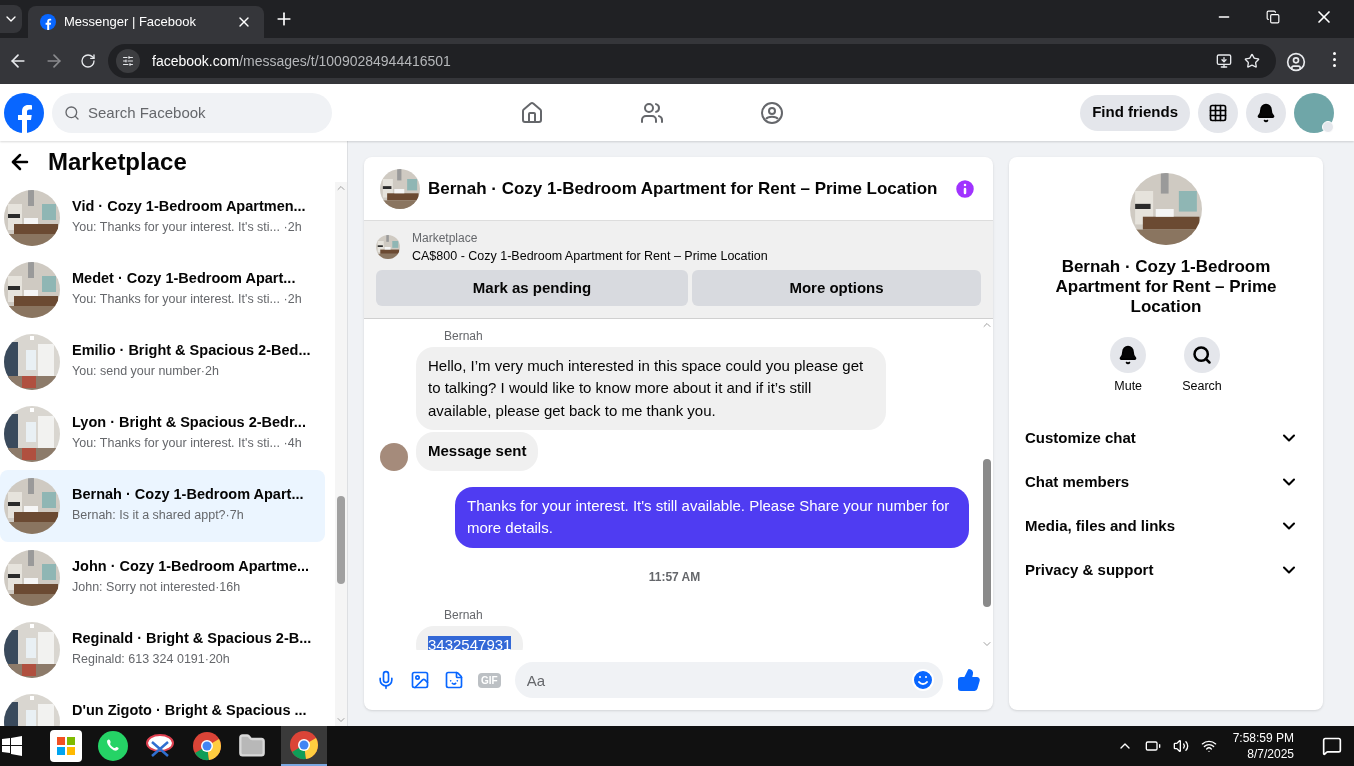 The height and width of the screenshot is (766, 1354). Describe the element at coordinates (48, 22) in the screenshot. I see `facebook-favicon` at that location.